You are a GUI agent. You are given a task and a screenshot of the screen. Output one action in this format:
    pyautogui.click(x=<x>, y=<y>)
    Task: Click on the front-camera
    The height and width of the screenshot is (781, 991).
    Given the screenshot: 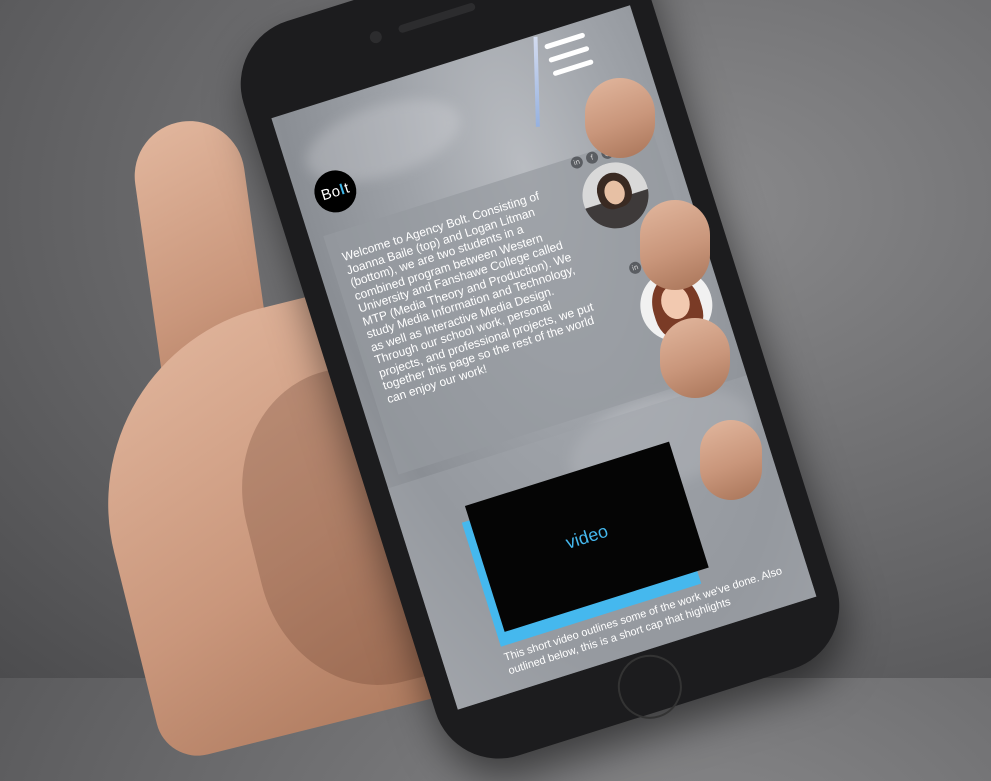 What is the action you would take?
    pyautogui.click(x=376, y=37)
    